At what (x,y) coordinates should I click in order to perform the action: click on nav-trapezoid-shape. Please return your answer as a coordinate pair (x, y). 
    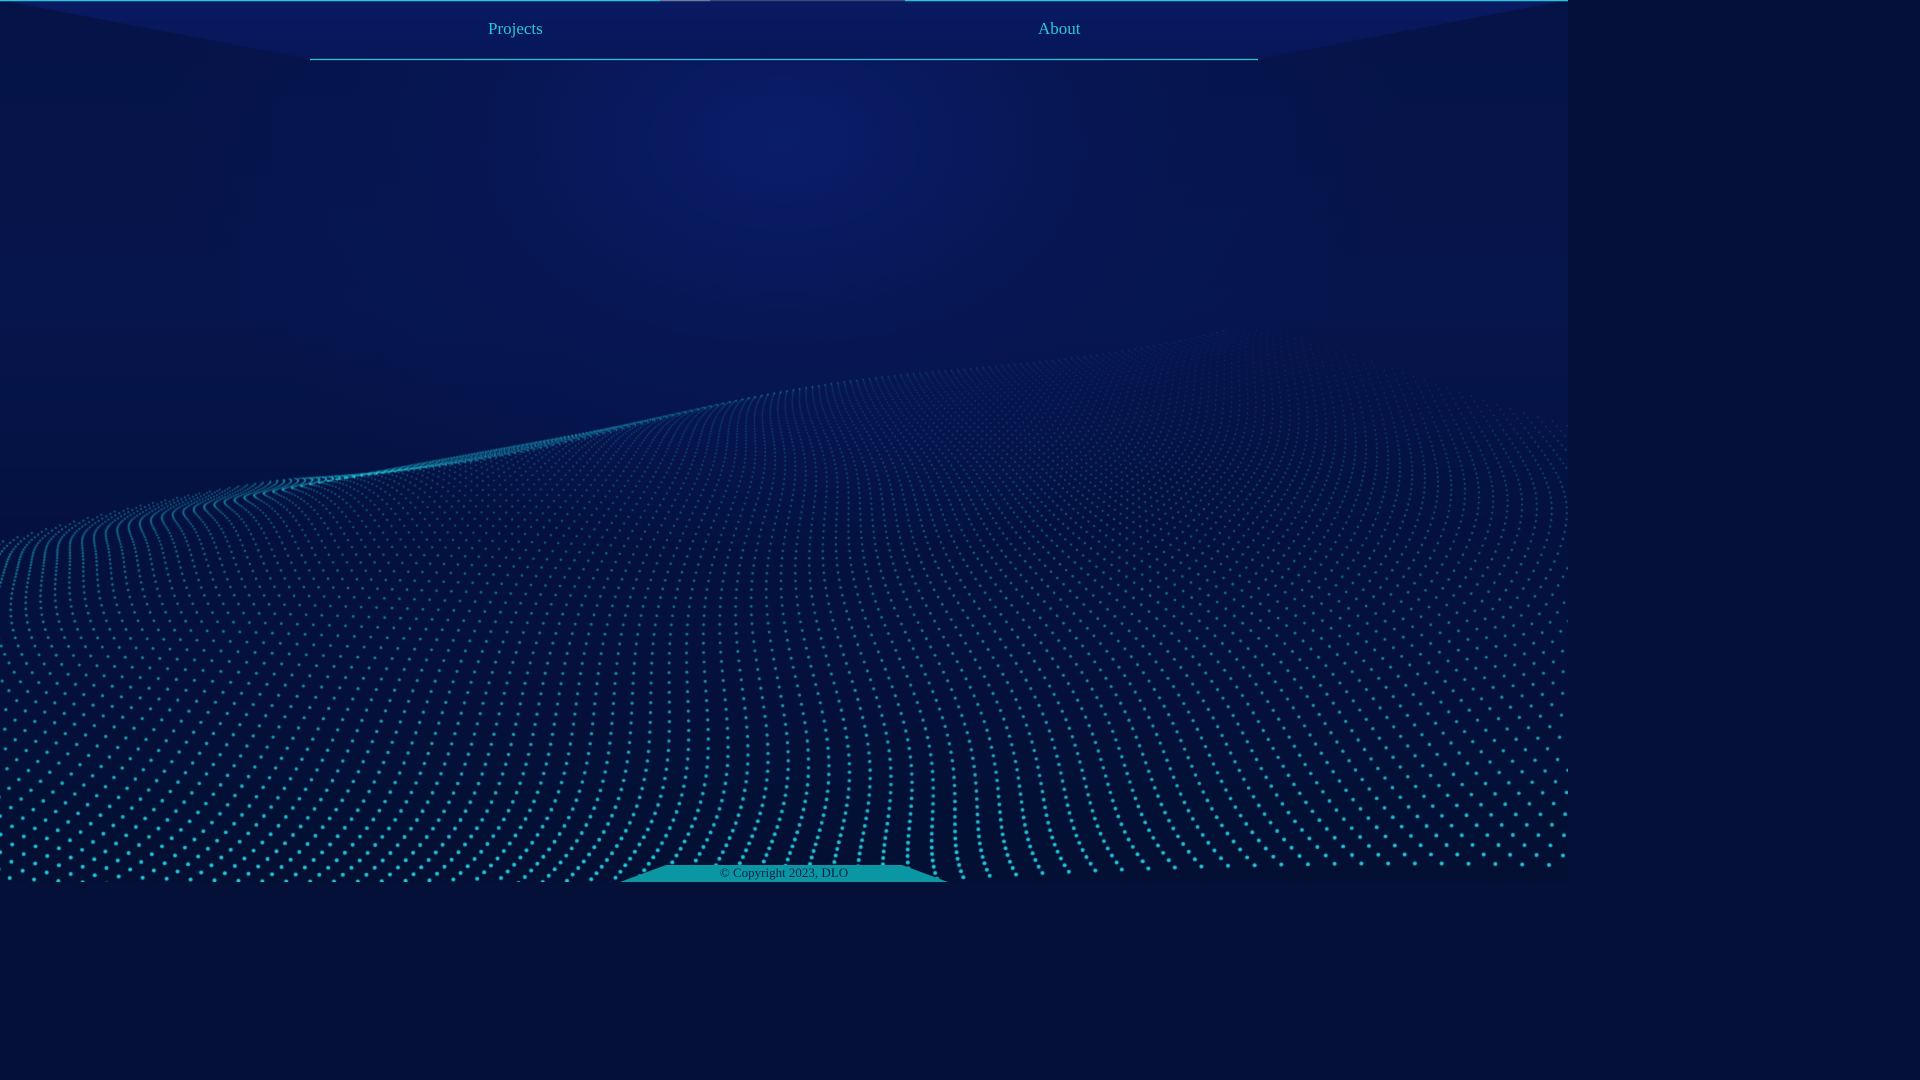
    Looking at the image, I should click on (784, 30).